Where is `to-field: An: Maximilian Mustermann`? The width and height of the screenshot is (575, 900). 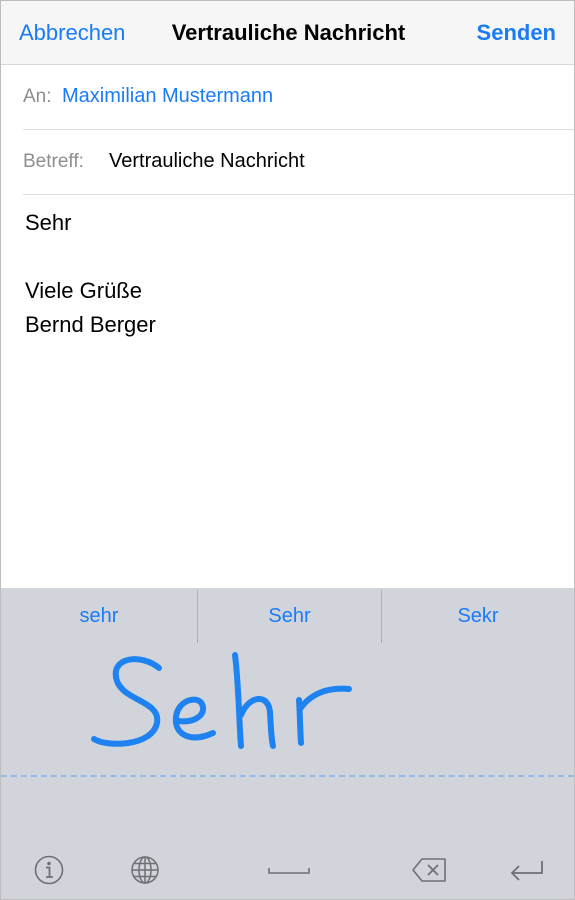
to-field: An: Maximilian Mustermann is located at coordinates (298, 97).